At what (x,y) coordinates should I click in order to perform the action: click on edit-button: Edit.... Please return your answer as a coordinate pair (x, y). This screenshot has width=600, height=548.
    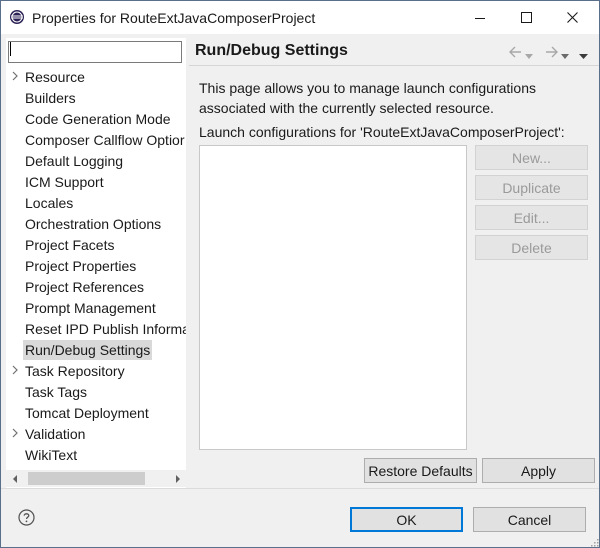
    Looking at the image, I should click on (531, 217).